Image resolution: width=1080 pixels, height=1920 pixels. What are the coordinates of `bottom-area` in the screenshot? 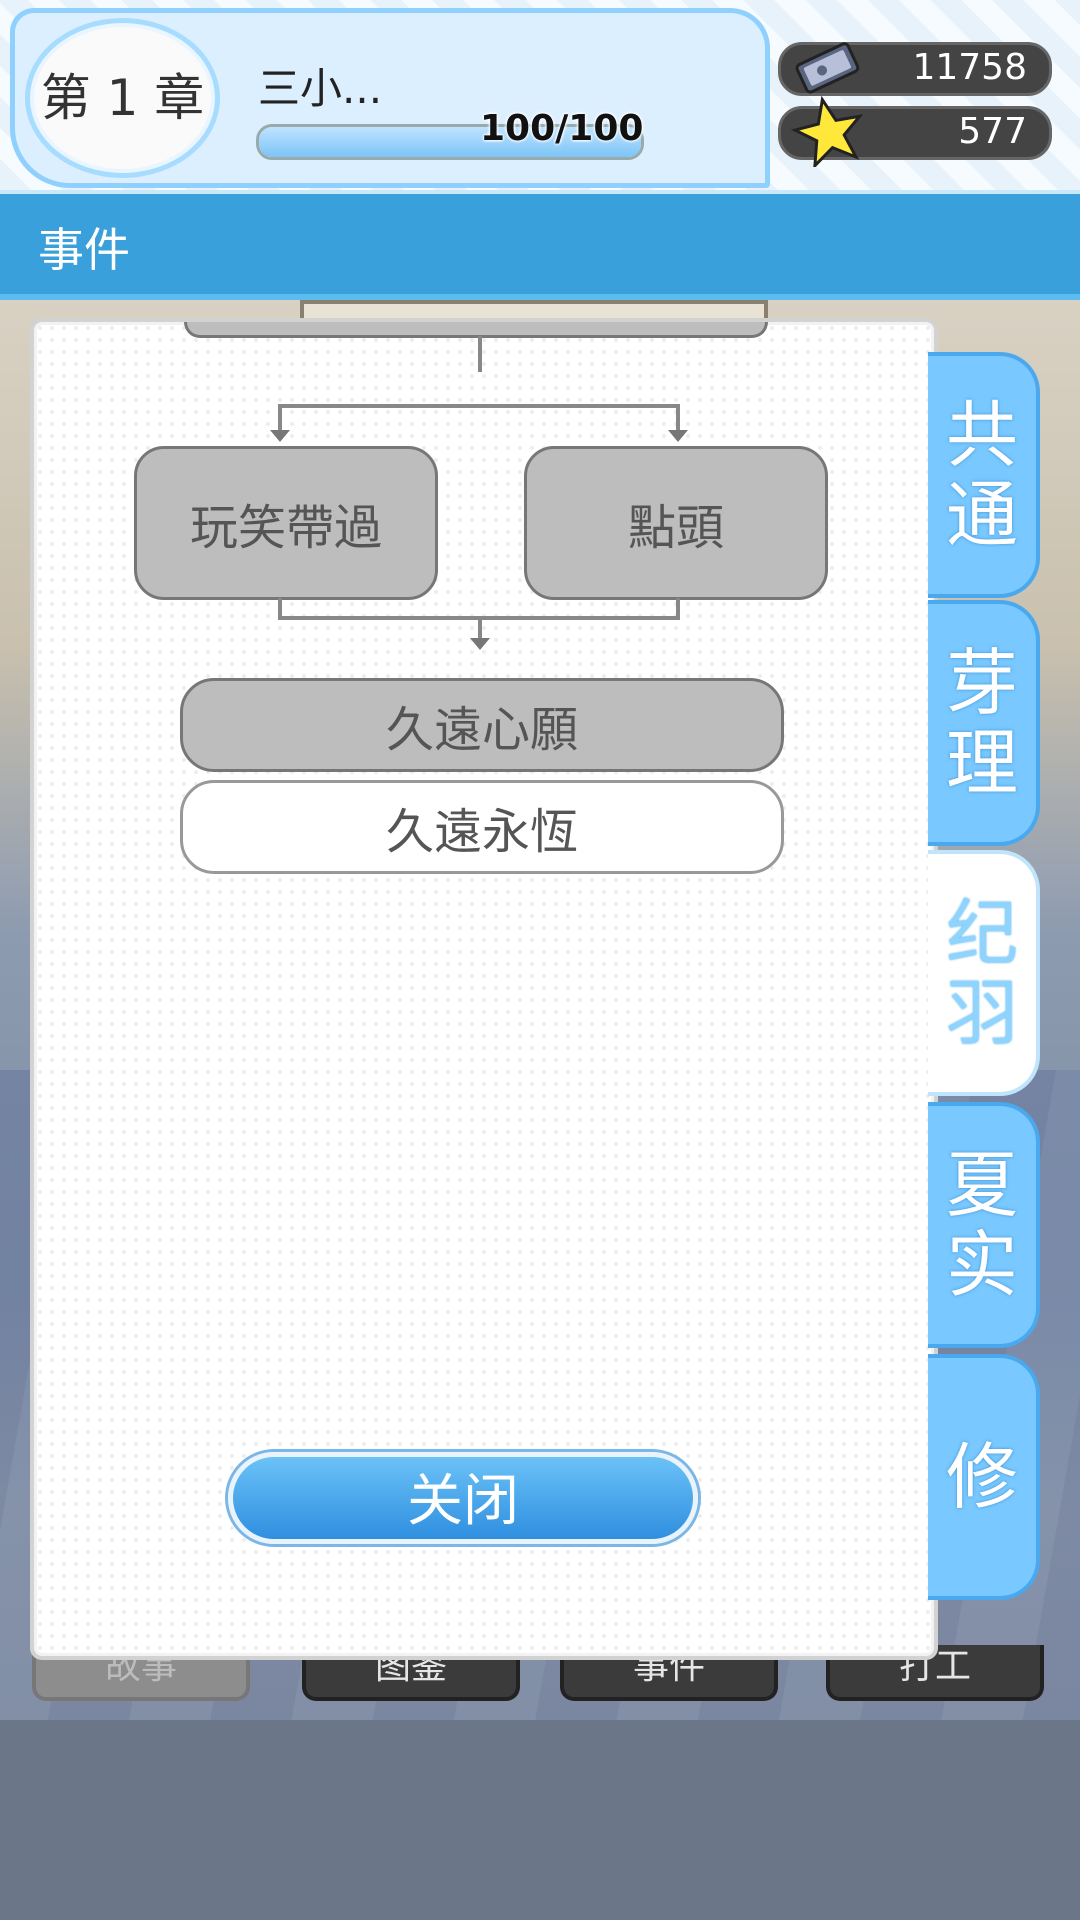 It's located at (540, 1820).